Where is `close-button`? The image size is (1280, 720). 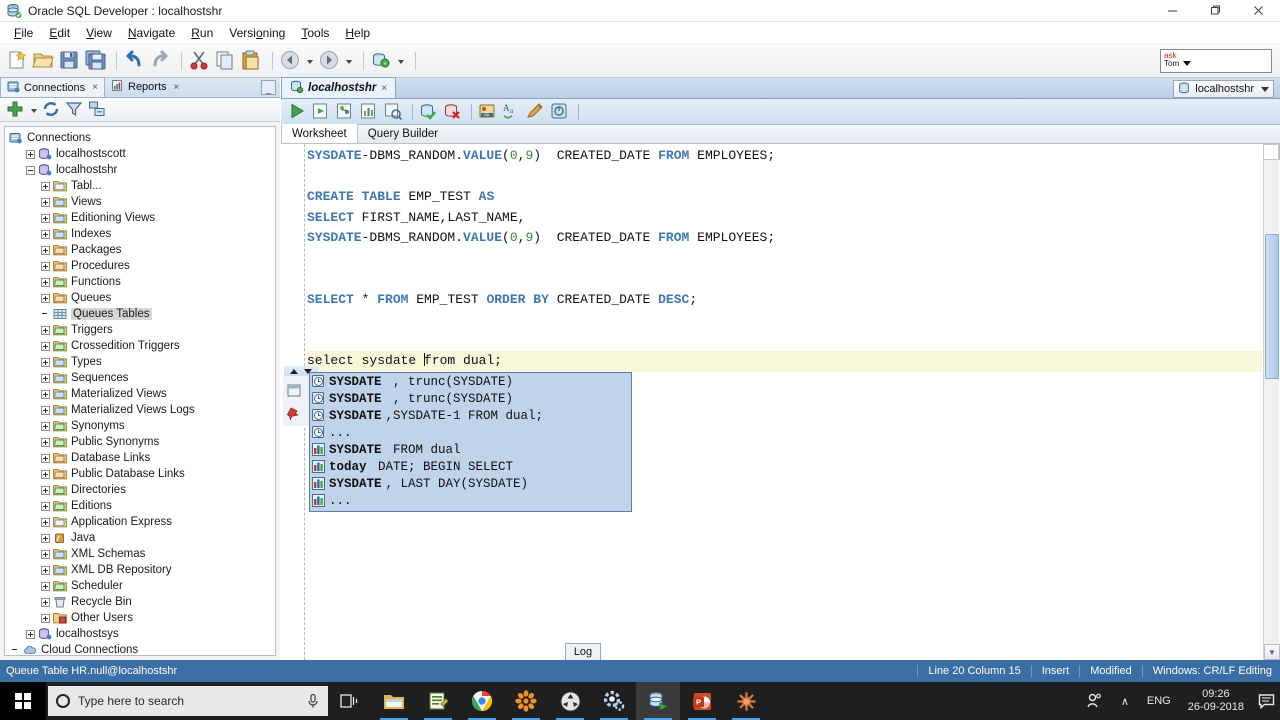
close-button is located at coordinates (1258, 11).